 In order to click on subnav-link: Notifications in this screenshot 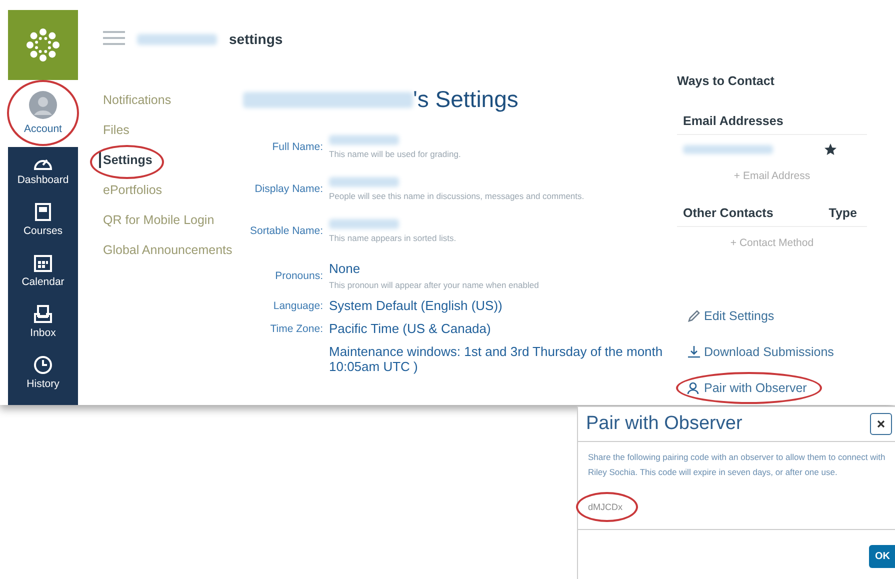, I will do `click(137, 100)`.